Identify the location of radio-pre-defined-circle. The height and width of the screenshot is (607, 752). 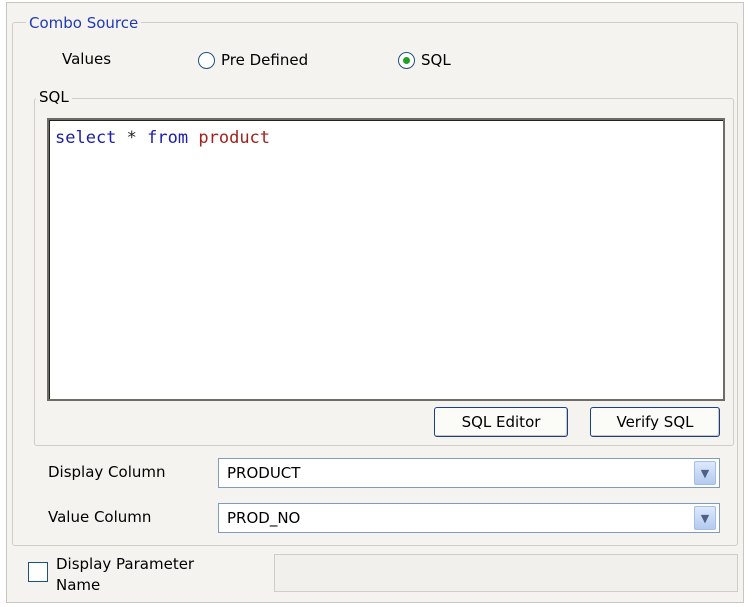
(206, 60).